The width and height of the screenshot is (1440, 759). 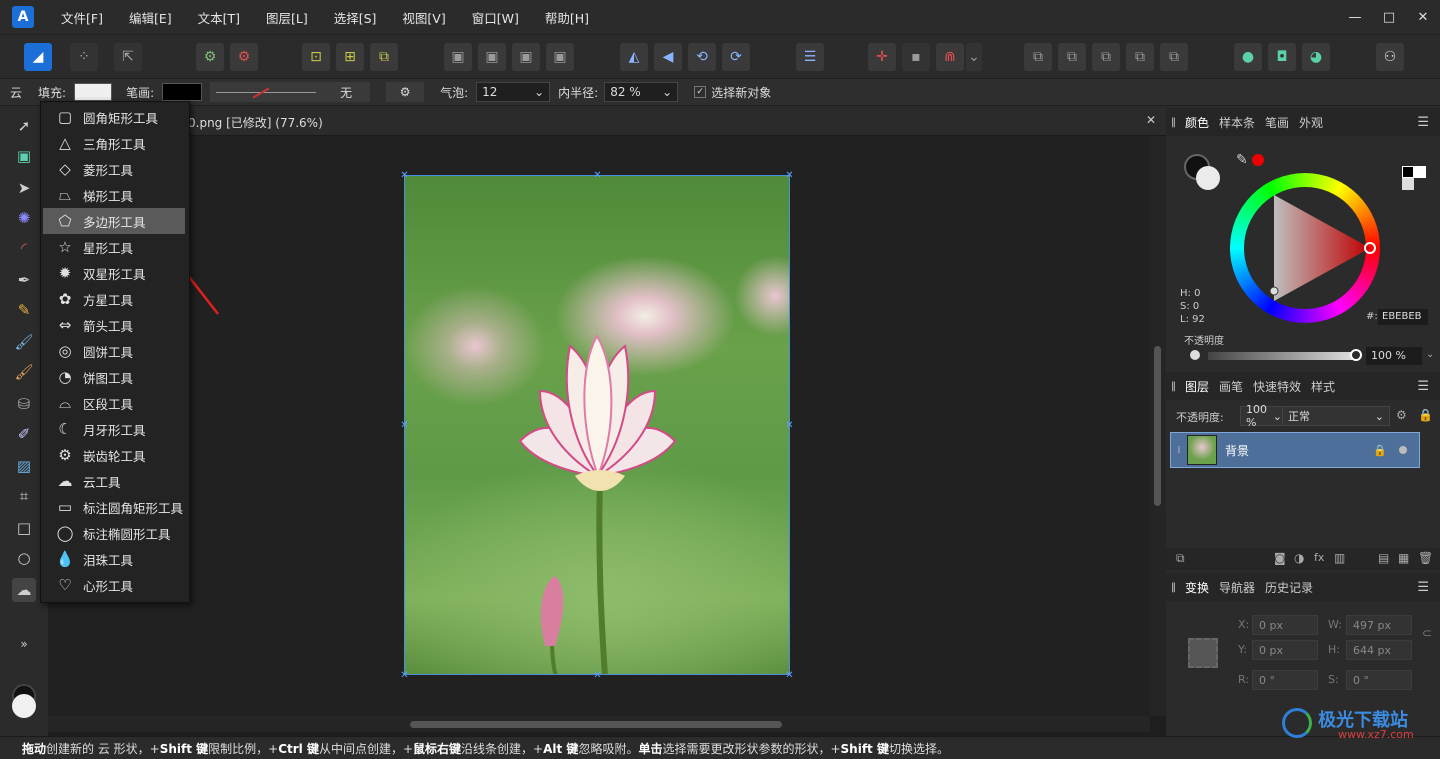 I want to click on ellipse-tool-icon: ○, so click(x=24, y=558).